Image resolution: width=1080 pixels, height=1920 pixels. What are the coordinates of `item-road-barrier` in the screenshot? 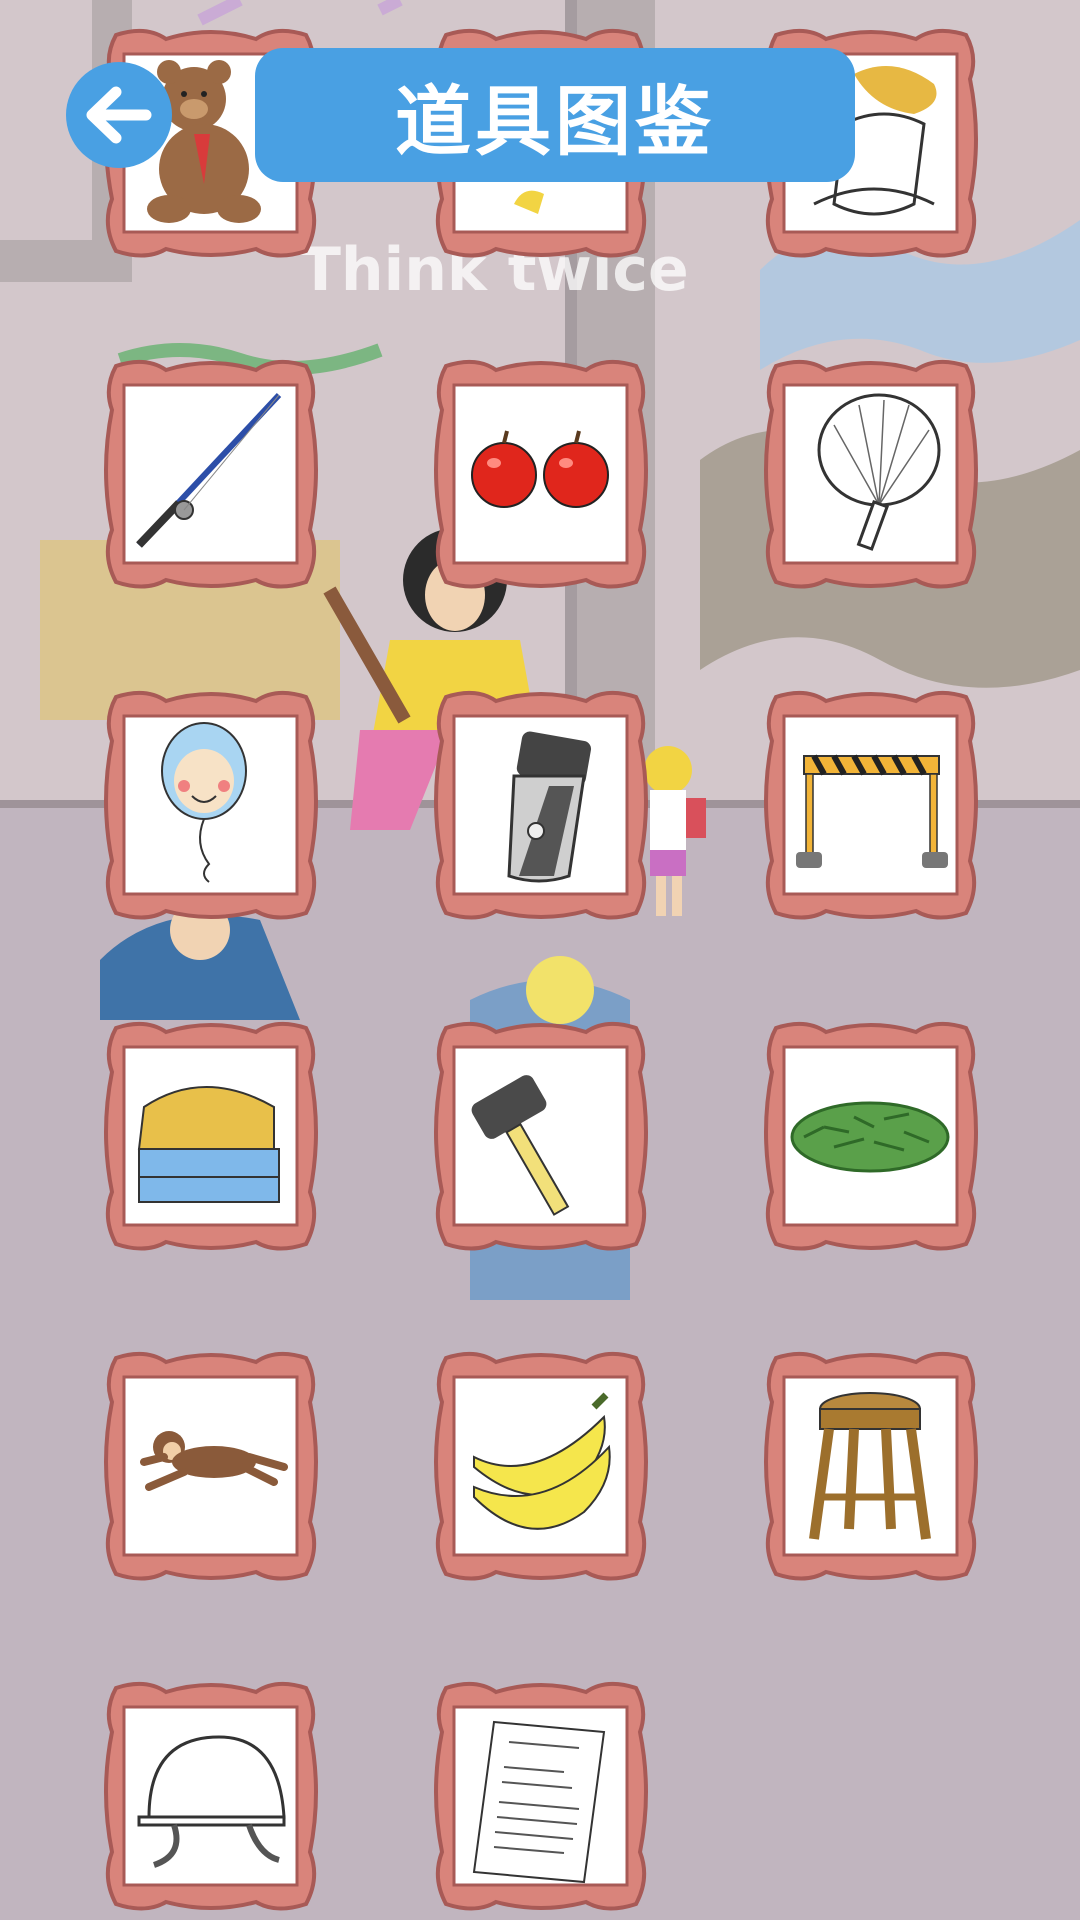 It's located at (870, 805).